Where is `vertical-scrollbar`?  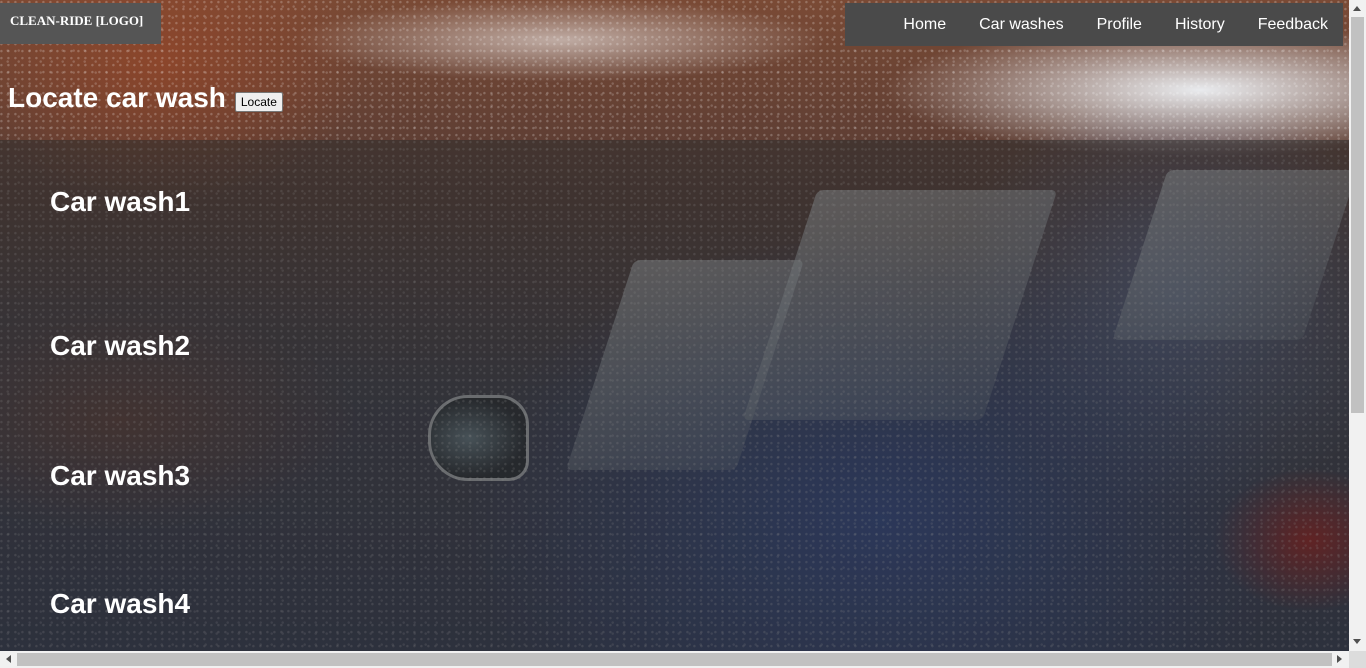
vertical-scrollbar is located at coordinates (1357, 325).